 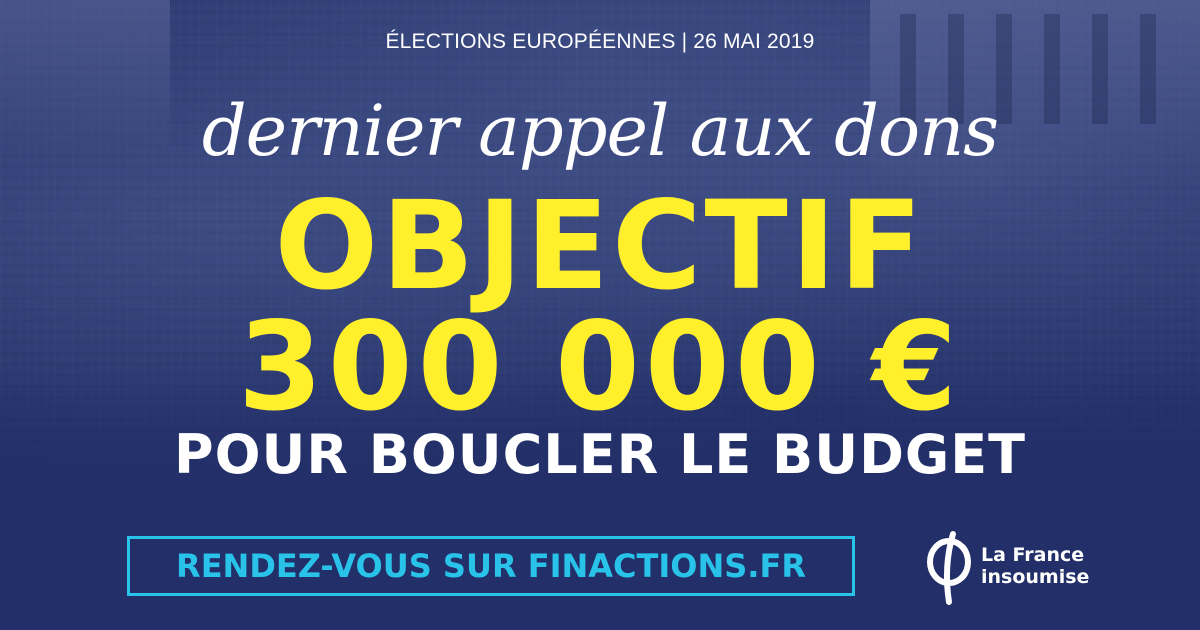 What do you see at coordinates (1035, 577) in the screenshot?
I see `logo-line-2: insoumise` at bounding box center [1035, 577].